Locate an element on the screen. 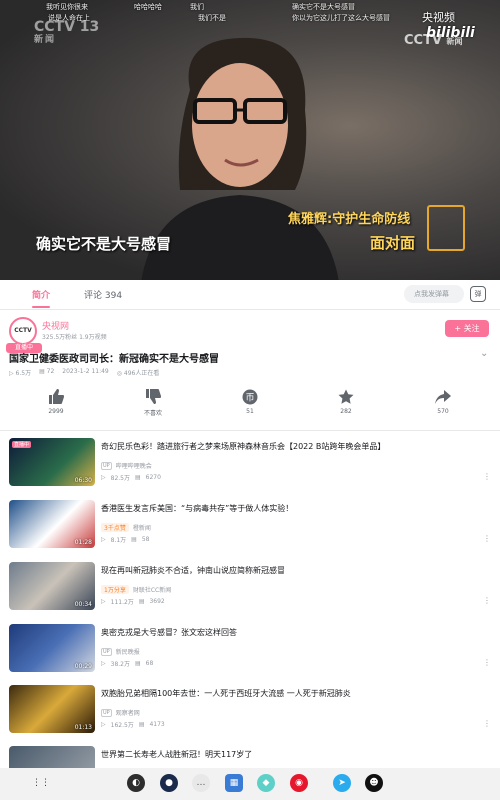 This screenshot has width=500, height=800. danmaku-text: 你以为它这儿打了这么大号感冒 is located at coordinates (341, 18).